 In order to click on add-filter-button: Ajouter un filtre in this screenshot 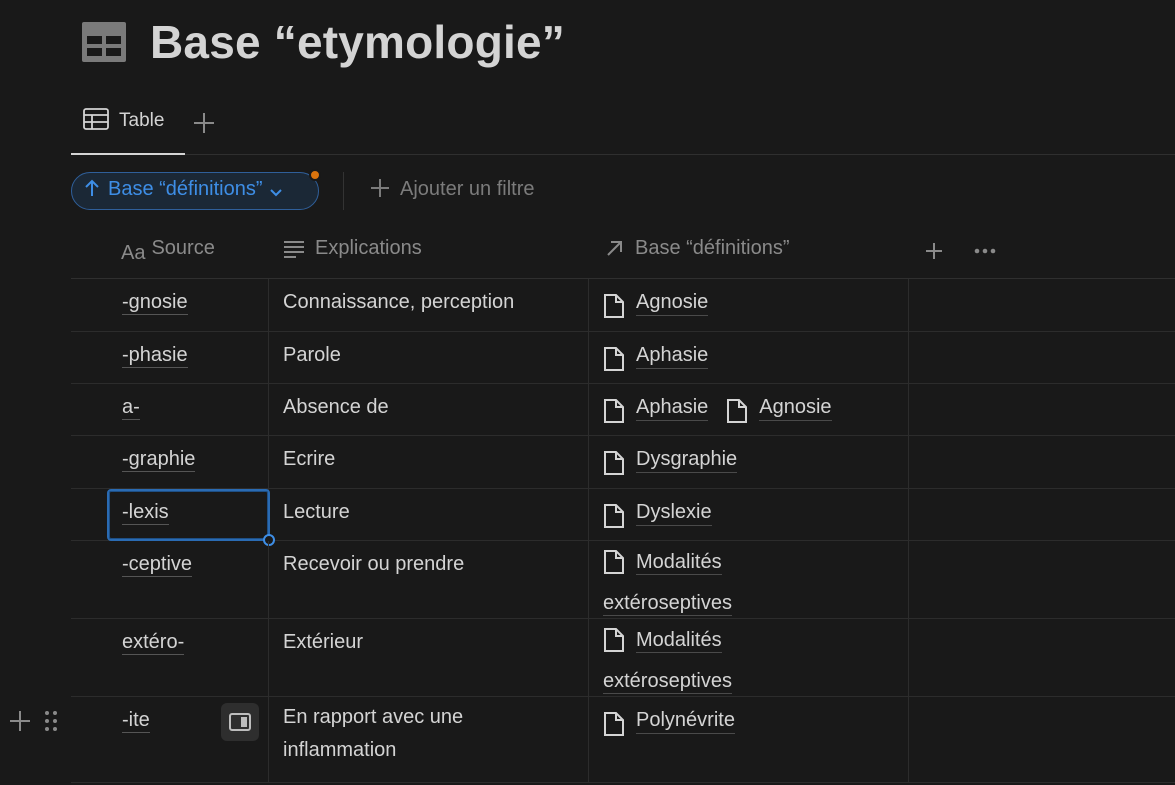, I will do `click(452, 191)`.